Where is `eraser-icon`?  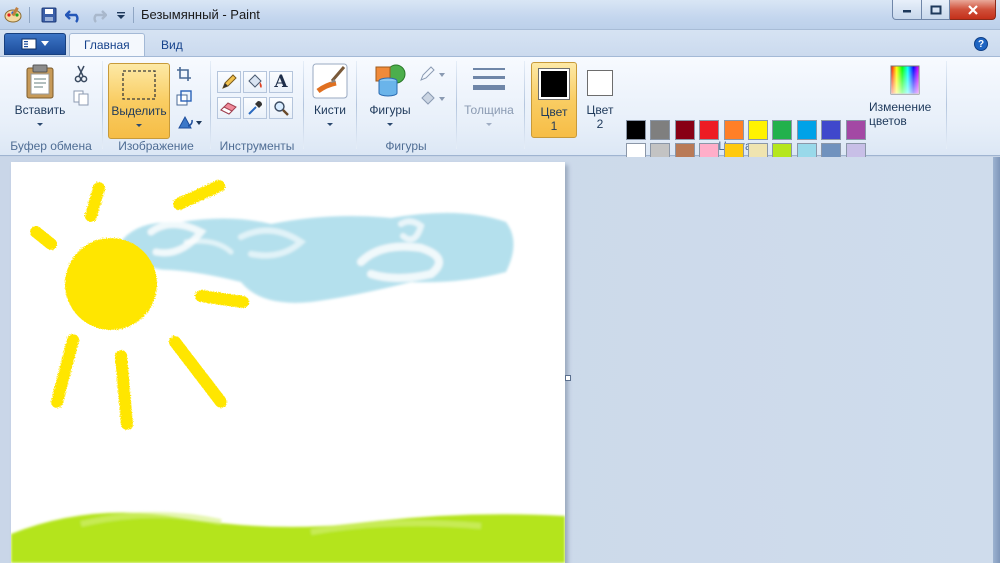
eraser-icon is located at coordinates (228, 108).